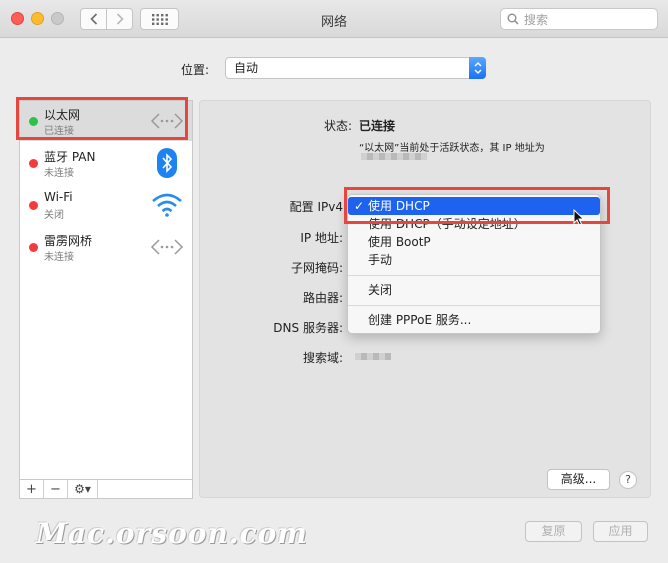 Image resolution: width=668 pixels, height=563 pixels. I want to click on location-label: 位置:, so click(195, 70).